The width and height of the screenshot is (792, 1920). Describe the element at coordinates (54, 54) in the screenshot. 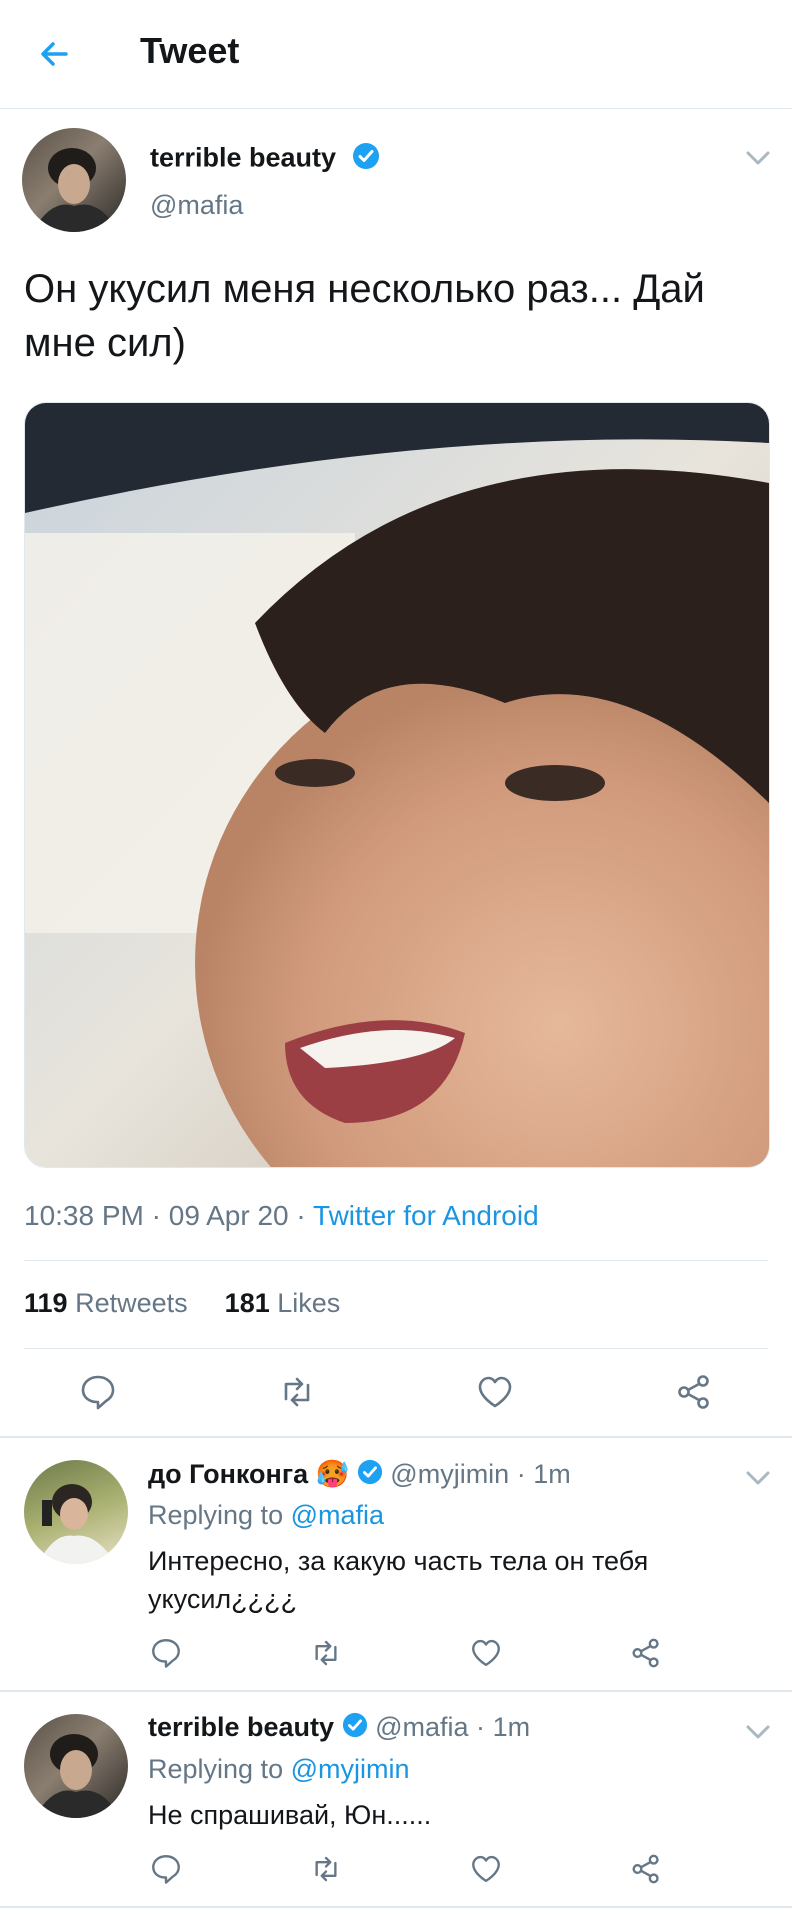

I see `back-arrow-icon` at that location.